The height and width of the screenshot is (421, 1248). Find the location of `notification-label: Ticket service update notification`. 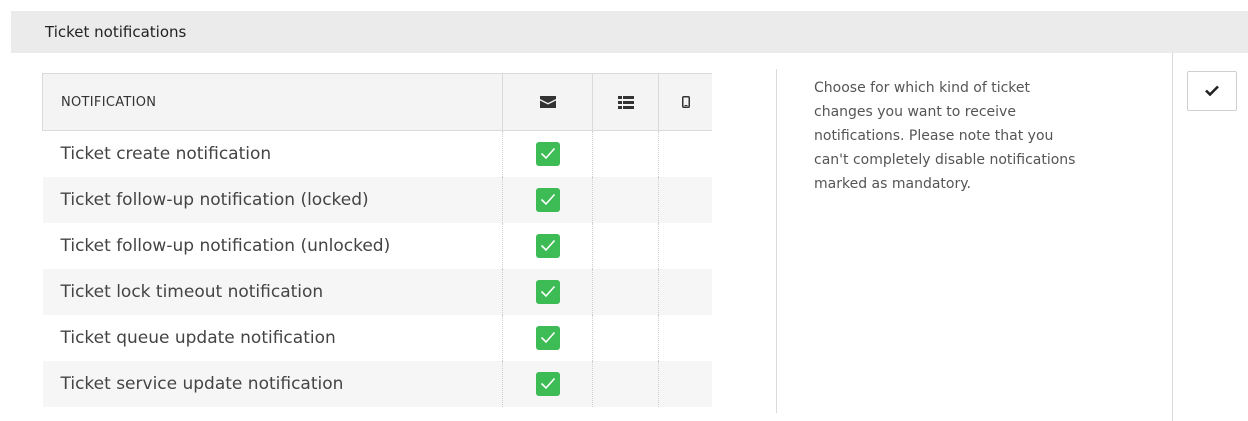

notification-label: Ticket service update notification is located at coordinates (272, 383).